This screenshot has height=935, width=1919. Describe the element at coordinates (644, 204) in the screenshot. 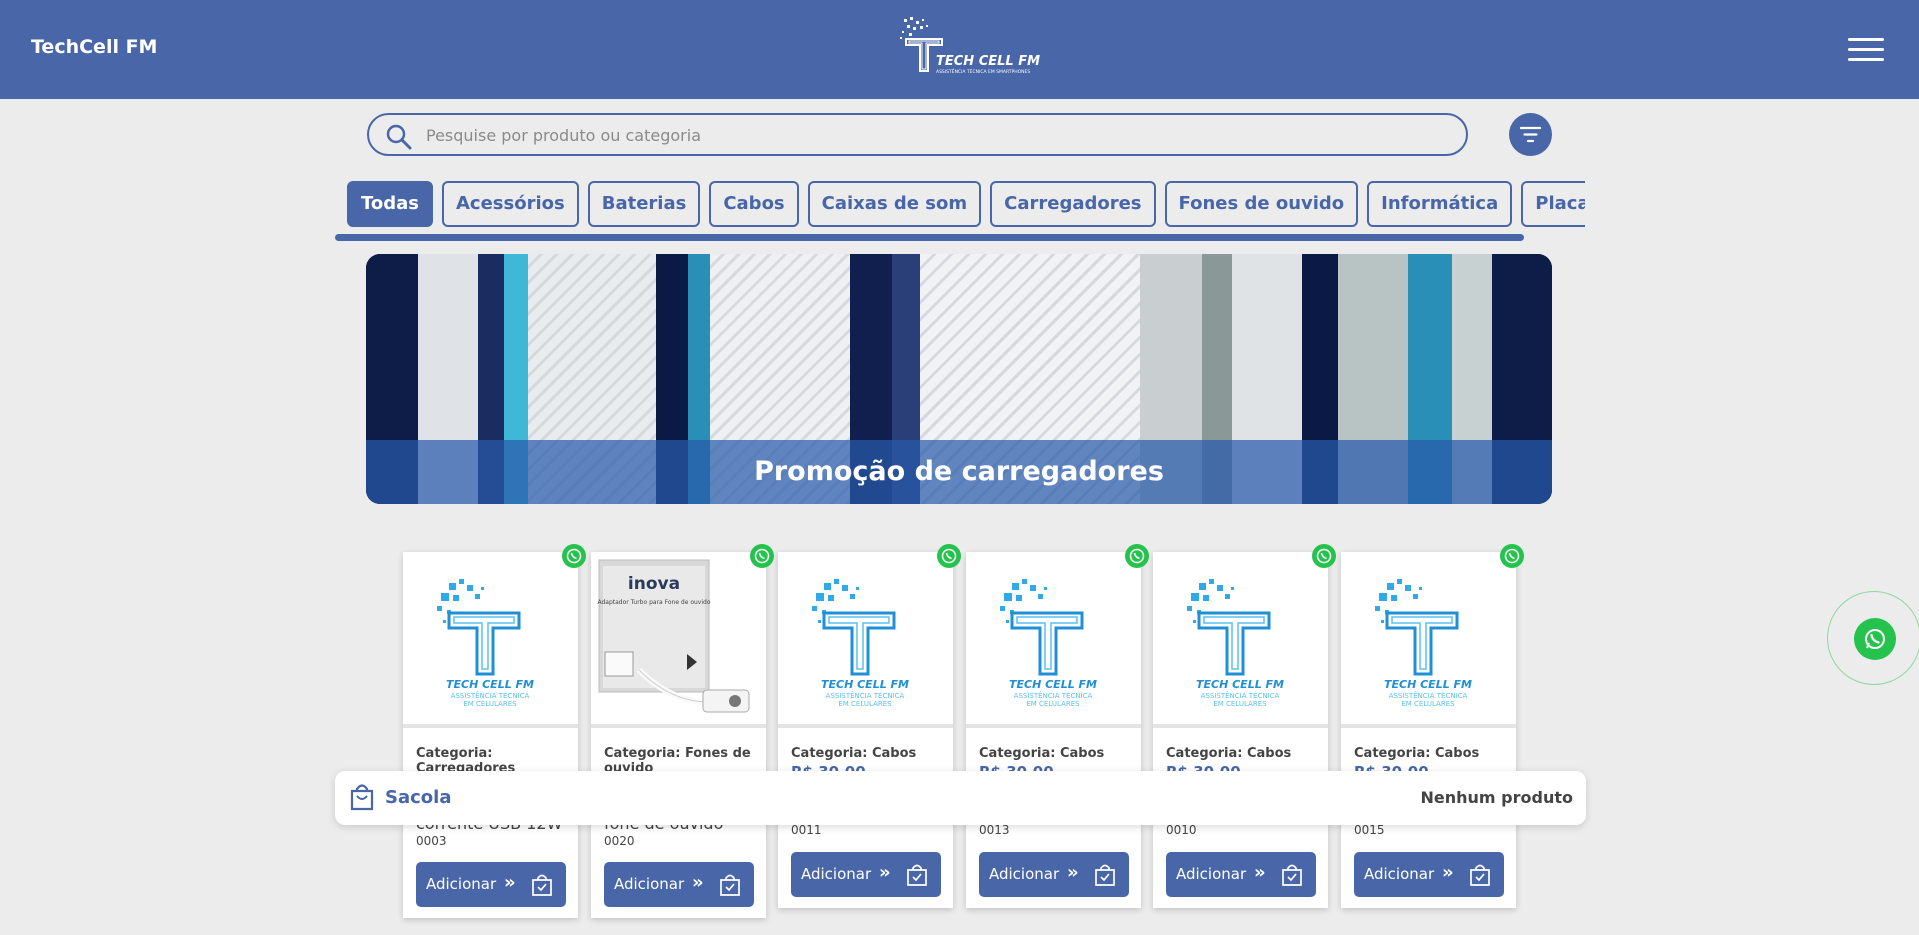

I see `category-chip-baterias: Baterias` at that location.